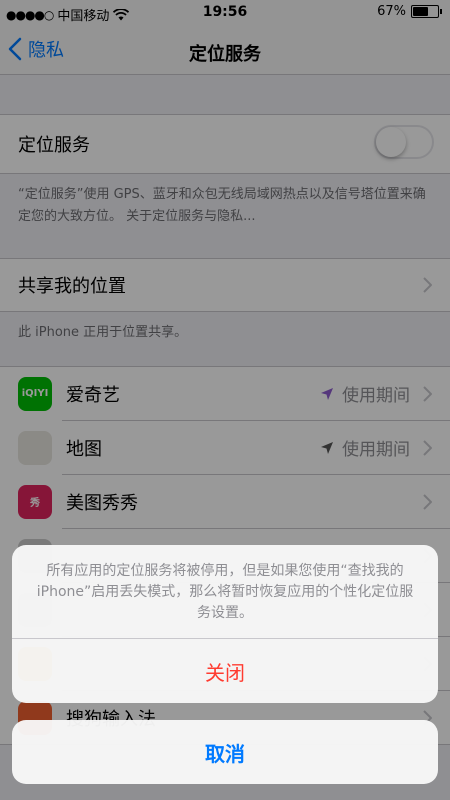  I want to click on cancel-sheet: 取消, so click(225, 752).